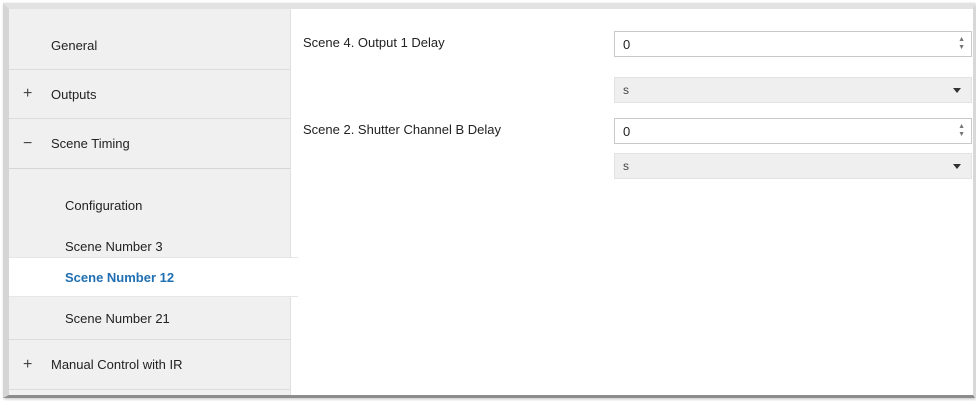  I want to click on sidebar-subitem-label: Scene Number 21, so click(117, 318).